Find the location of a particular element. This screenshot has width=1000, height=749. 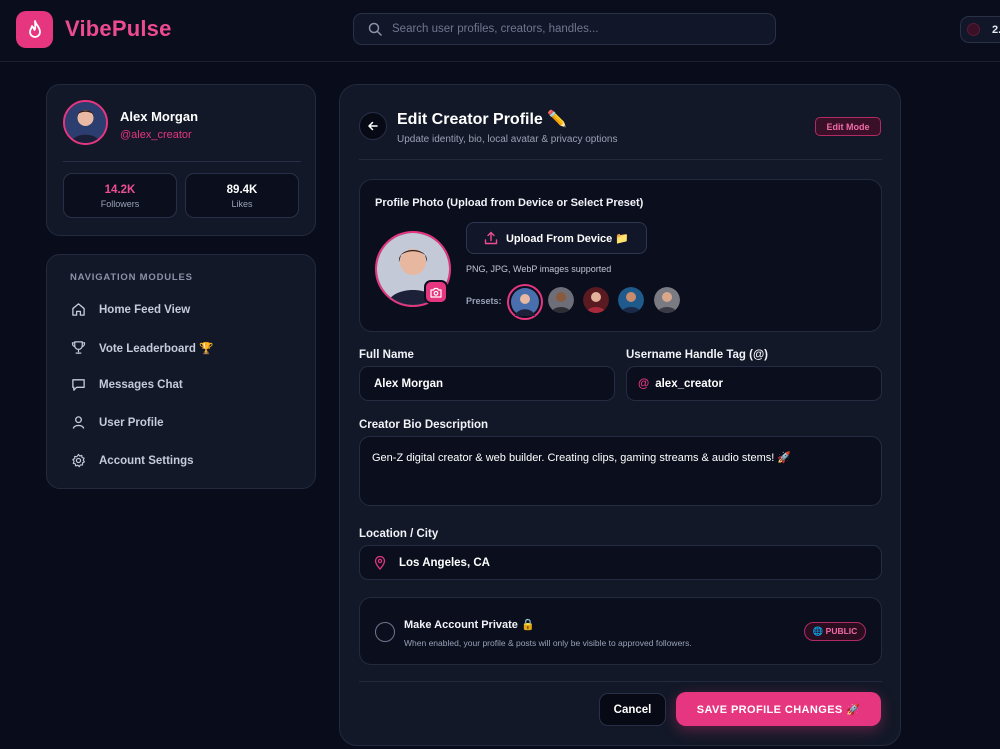

nav-title: NAVIGATION MODULES is located at coordinates (131, 277).